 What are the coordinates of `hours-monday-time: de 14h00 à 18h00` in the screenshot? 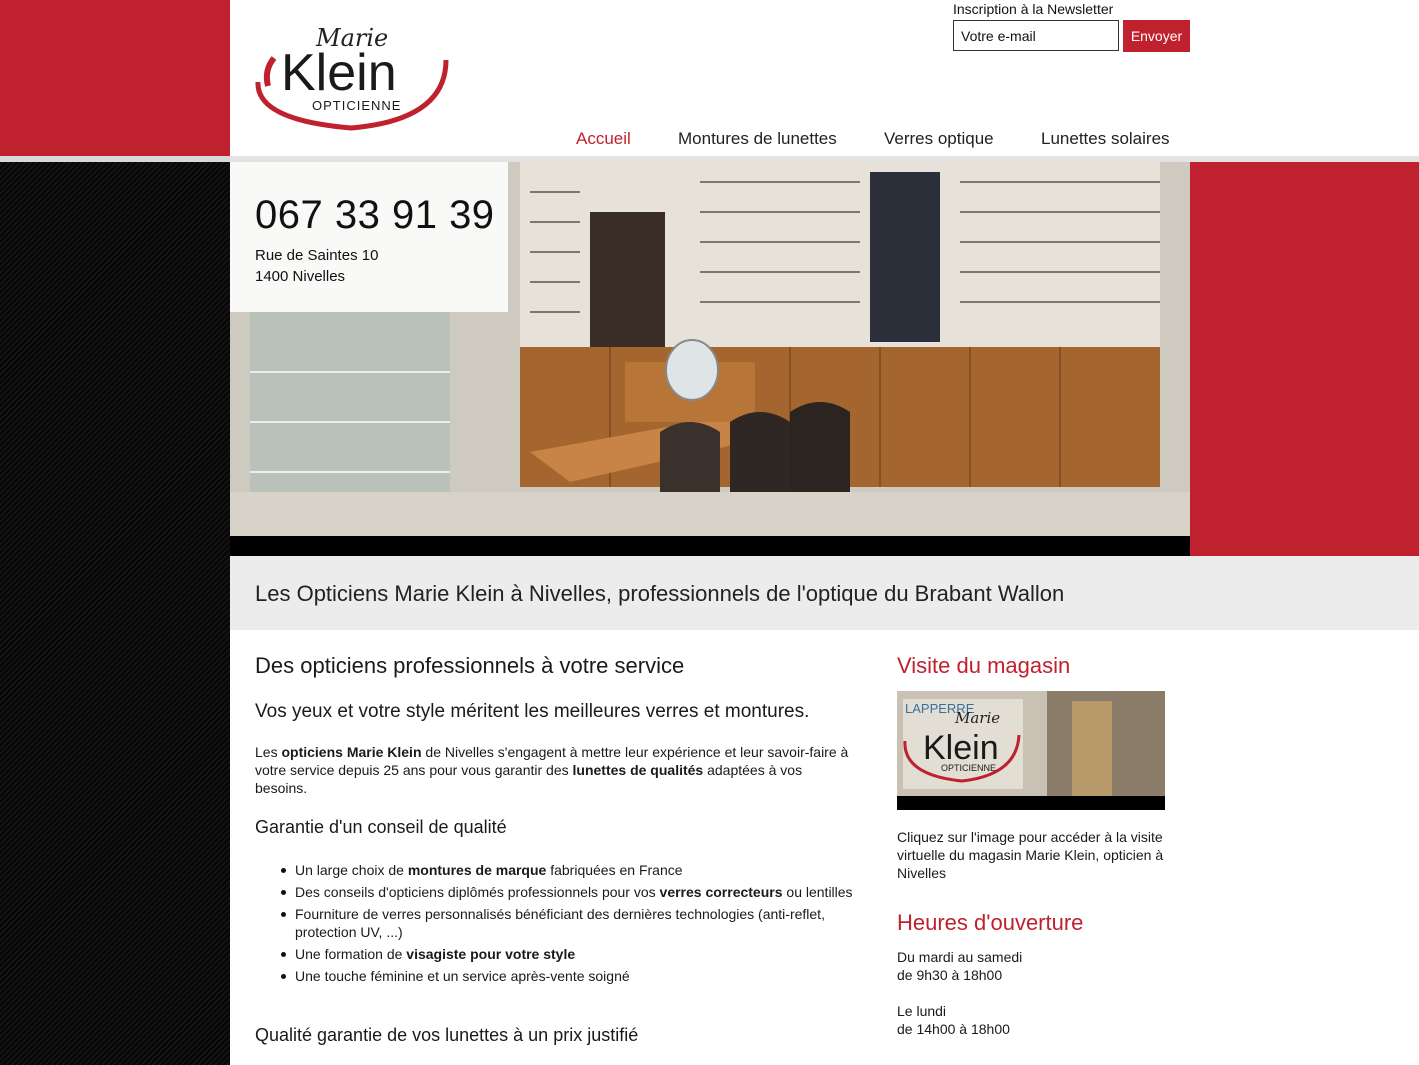 It's located at (953, 1029).